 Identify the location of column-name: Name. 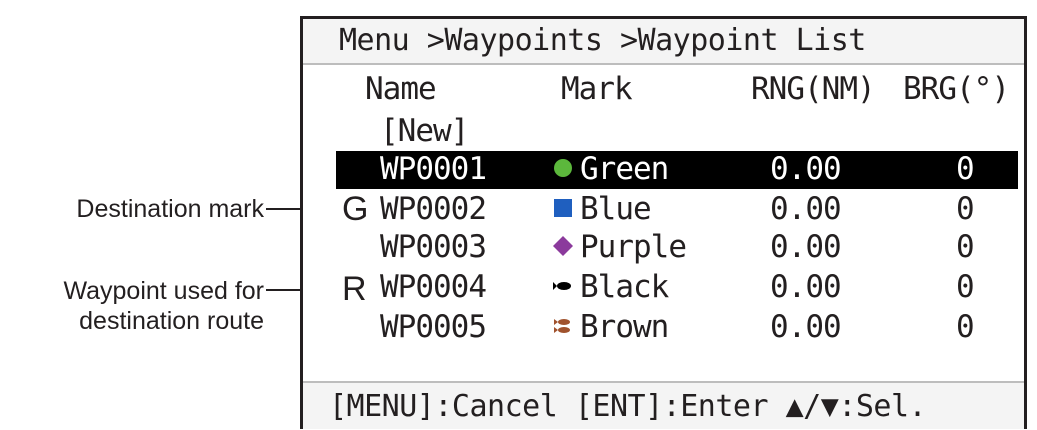
(401, 89).